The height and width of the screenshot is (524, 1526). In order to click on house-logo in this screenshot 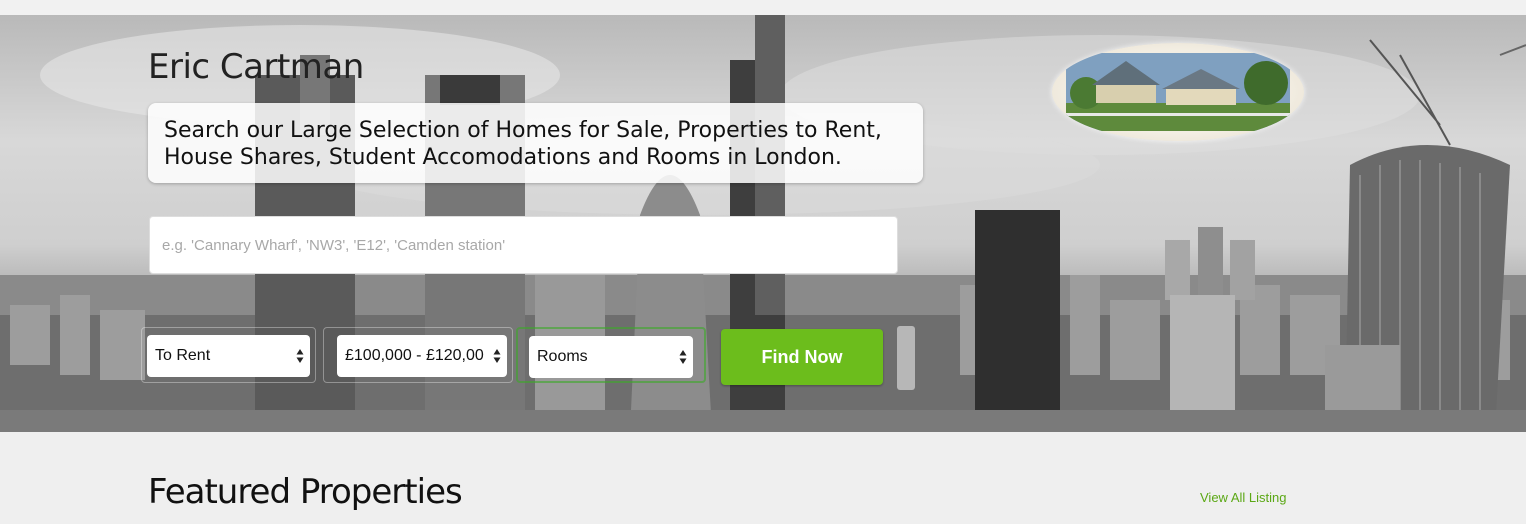, I will do `click(1178, 92)`.